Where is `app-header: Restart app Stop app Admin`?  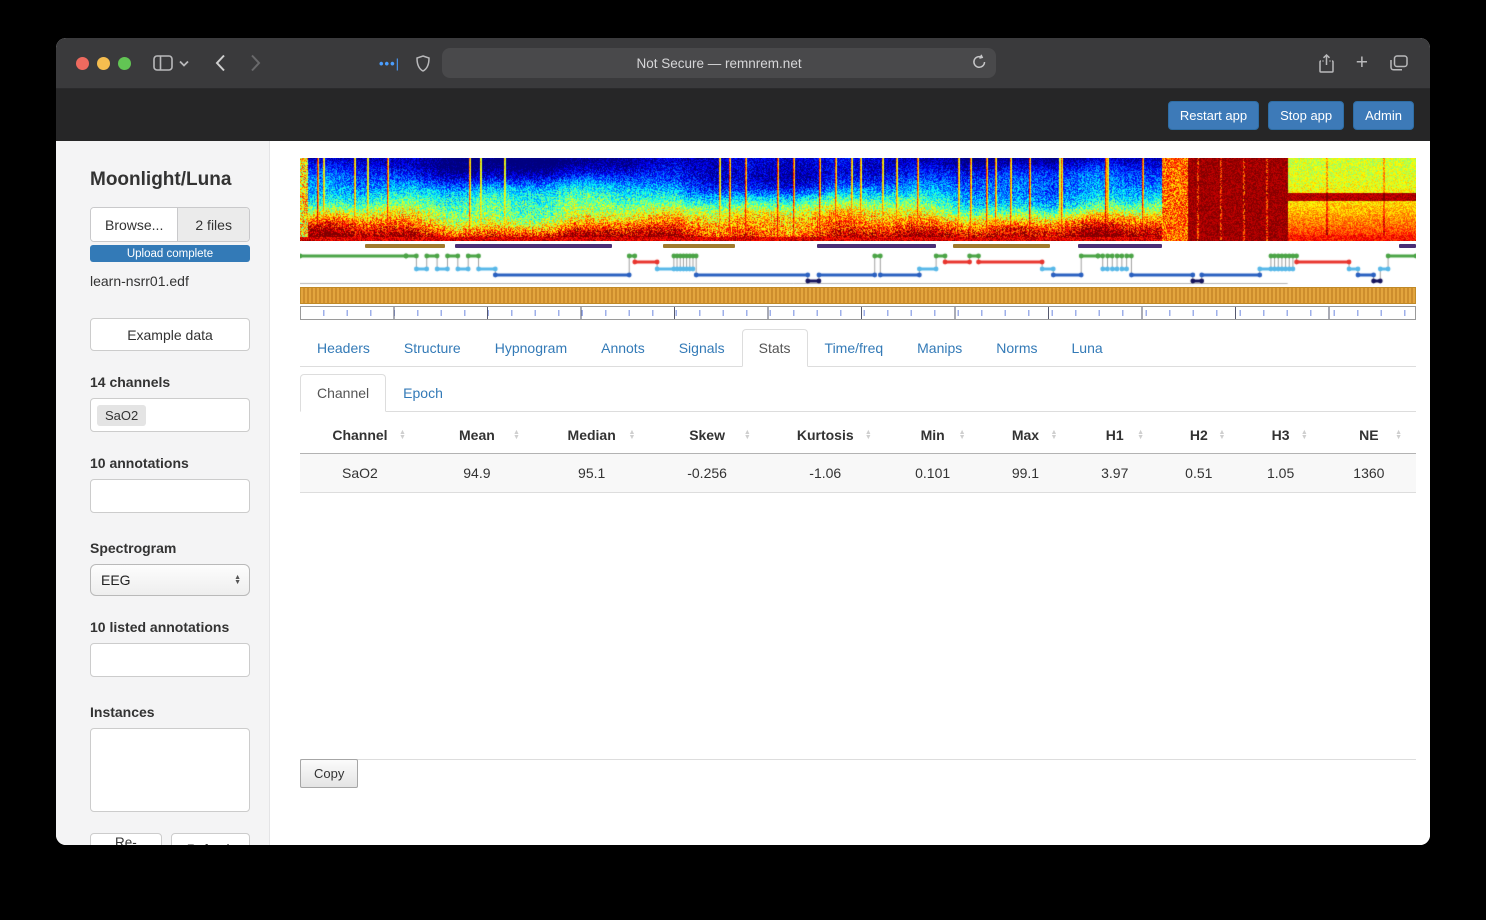
app-header: Restart app Stop app Admin is located at coordinates (743, 115).